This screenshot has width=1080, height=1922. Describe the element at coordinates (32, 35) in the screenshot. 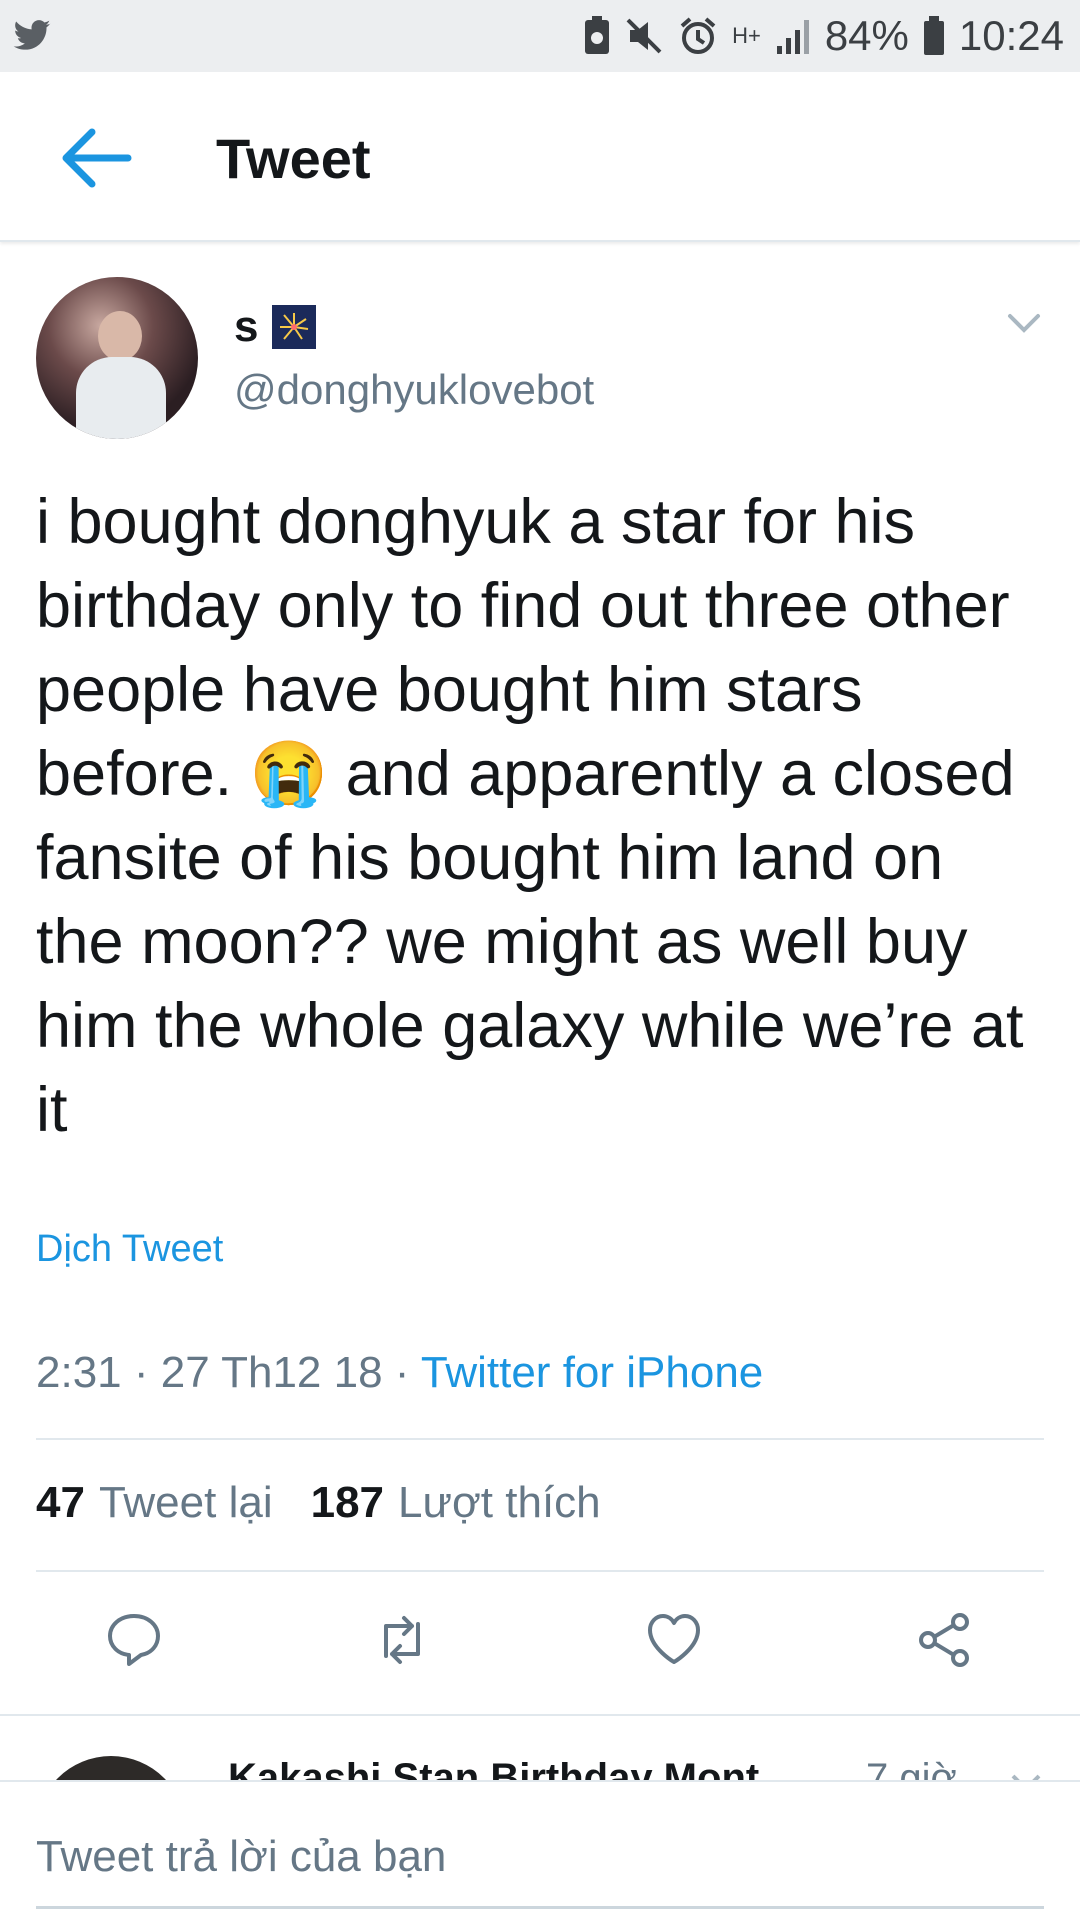

I see `twitter-bird-icon` at that location.